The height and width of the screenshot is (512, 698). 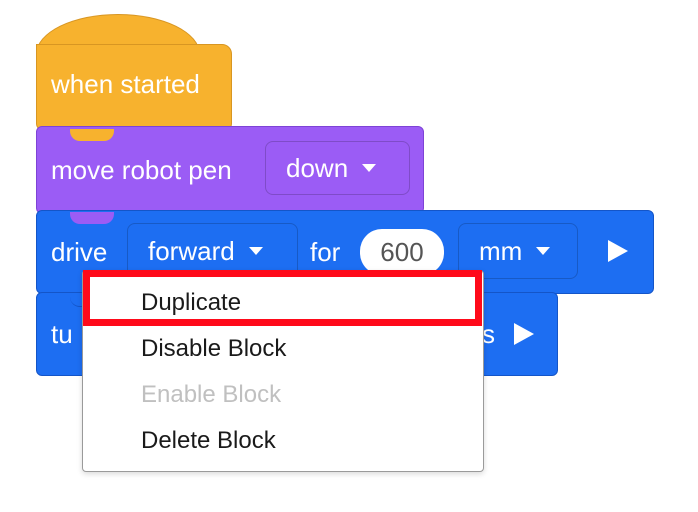 What do you see at coordinates (501, 250) in the screenshot?
I see `drive-unit-value: mm` at bounding box center [501, 250].